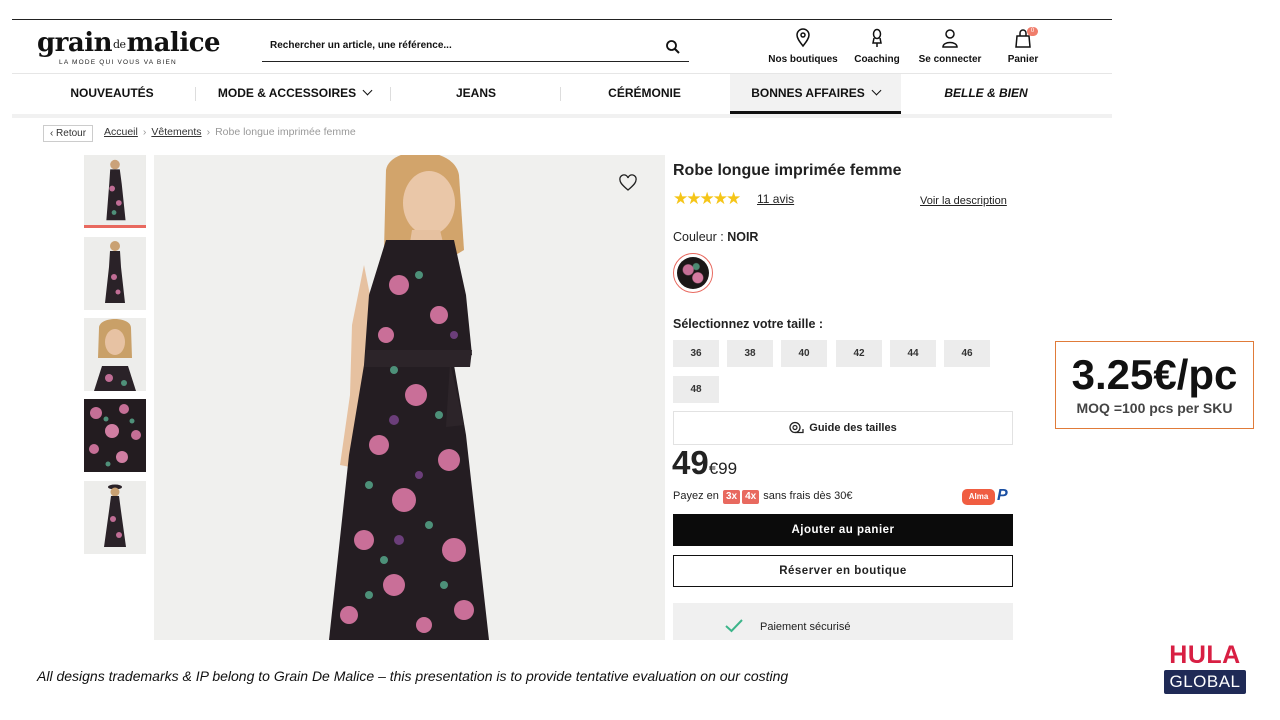 Image resolution: width=1280 pixels, height=720 pixels. I want to click on nav-mode-accessoires: MODE & ACCESSOIRES, so click(294, 93).